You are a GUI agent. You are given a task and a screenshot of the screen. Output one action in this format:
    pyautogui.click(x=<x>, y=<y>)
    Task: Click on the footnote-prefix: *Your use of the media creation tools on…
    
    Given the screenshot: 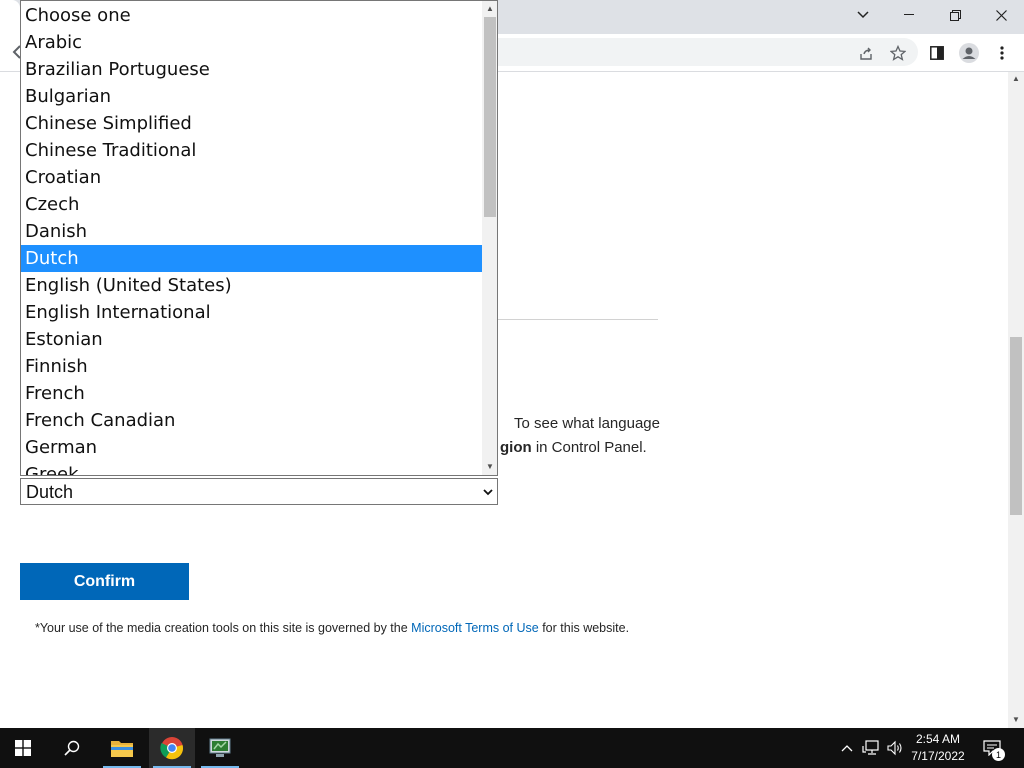 What is the action you would take?
    pyautogui.click(x=223, y=628)
    